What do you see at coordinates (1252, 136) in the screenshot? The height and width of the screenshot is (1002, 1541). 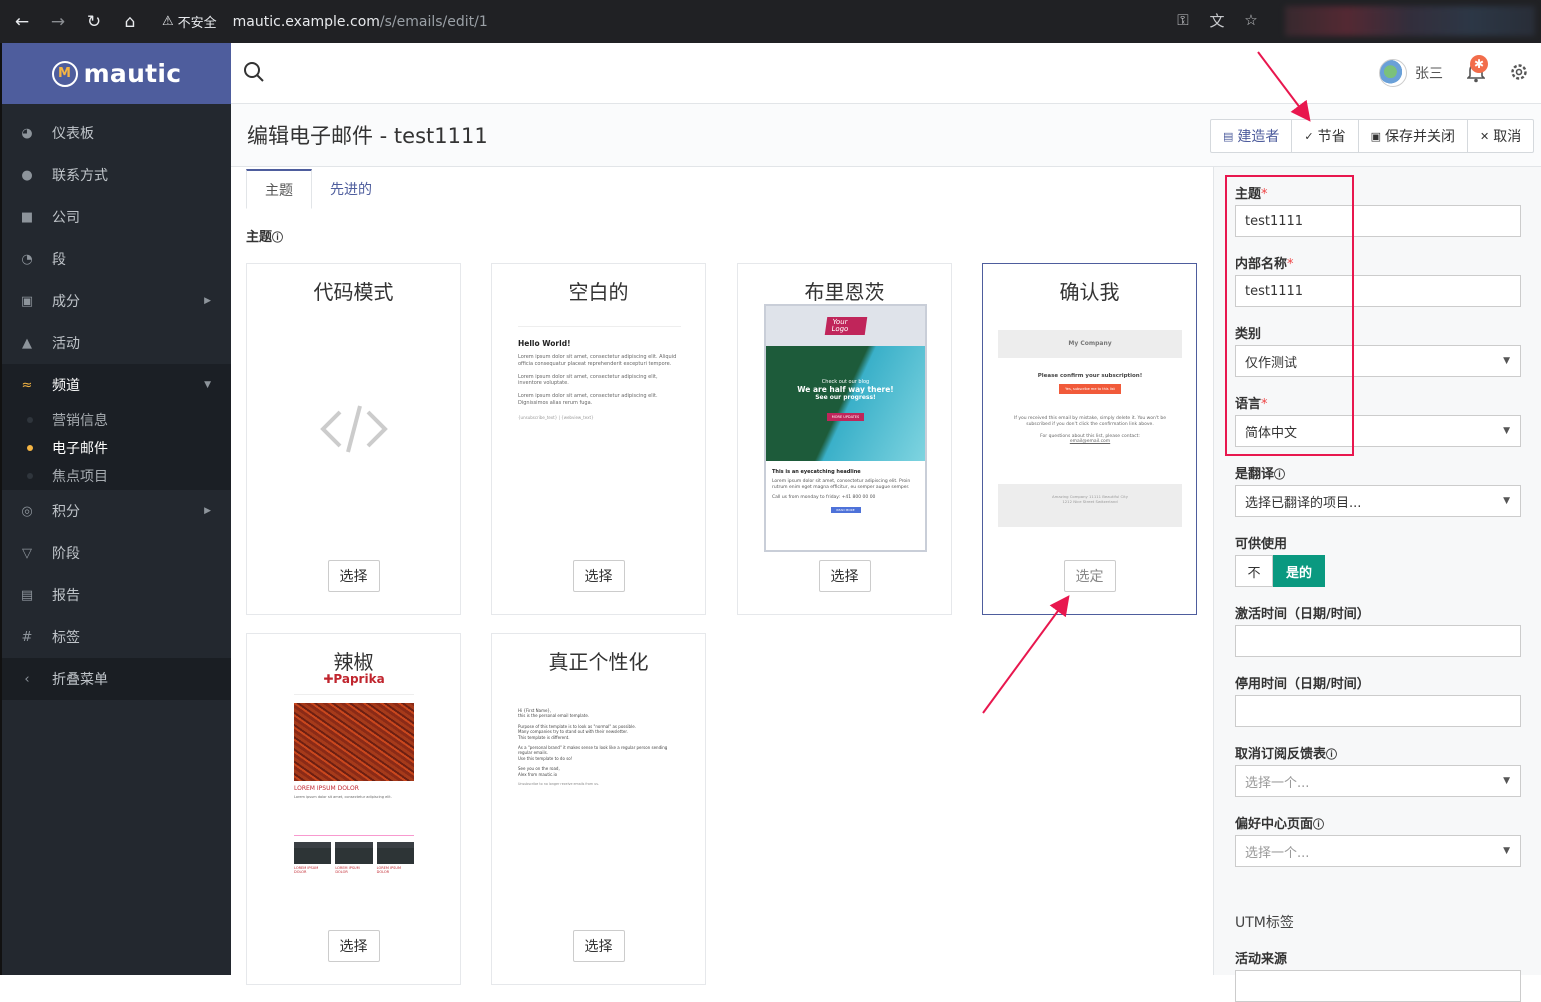 I see `builder-button: ▤ 建造者` at bounding box center [1252, 136].